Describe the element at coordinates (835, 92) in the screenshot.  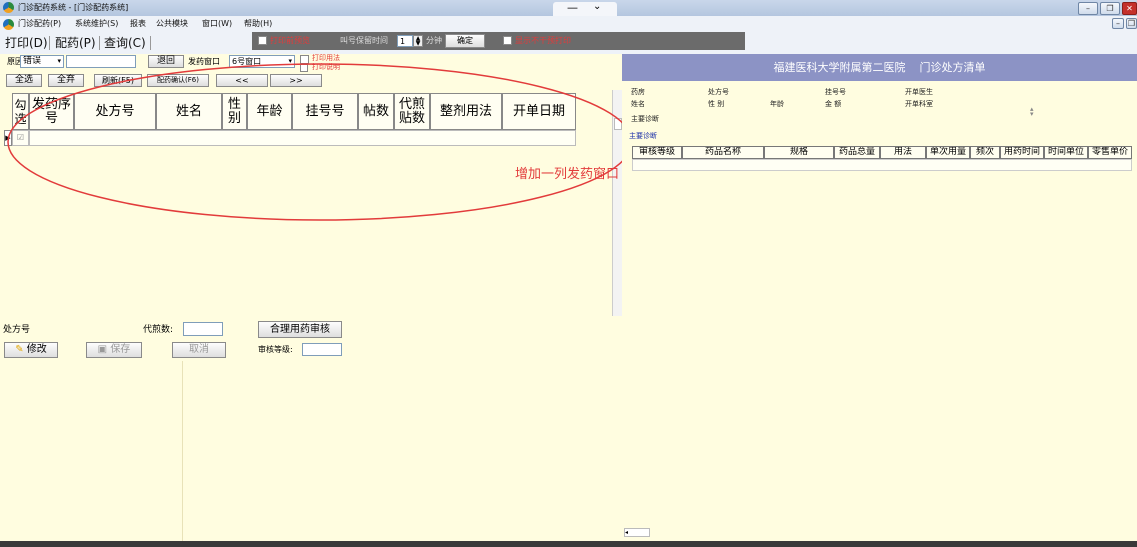
I see `reg-no-label: 挂号号` at that location.